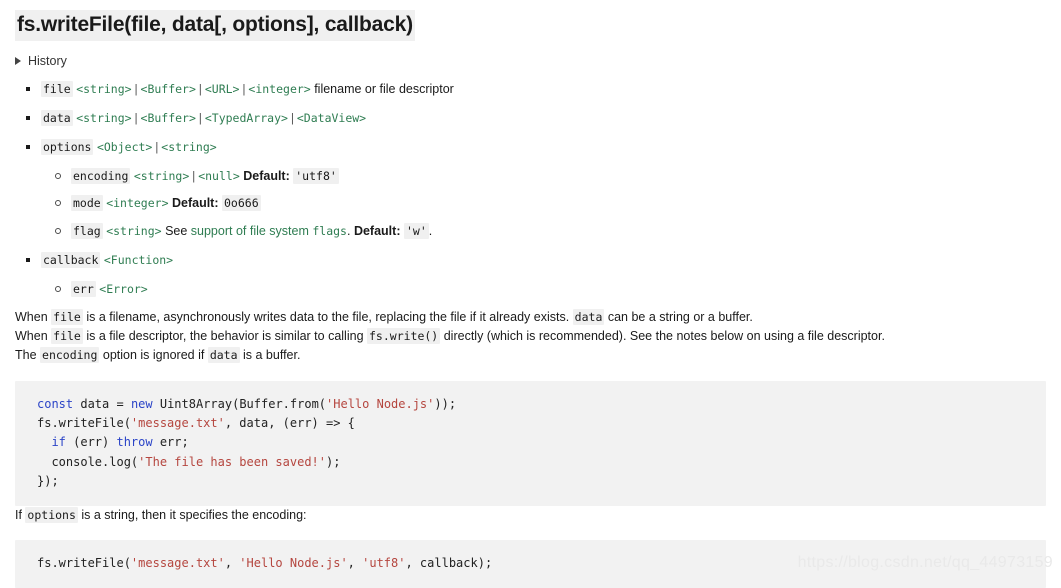 This screenshot has width=1061, height=588. I want to click on subparam-name: mode, so click(87, 203).